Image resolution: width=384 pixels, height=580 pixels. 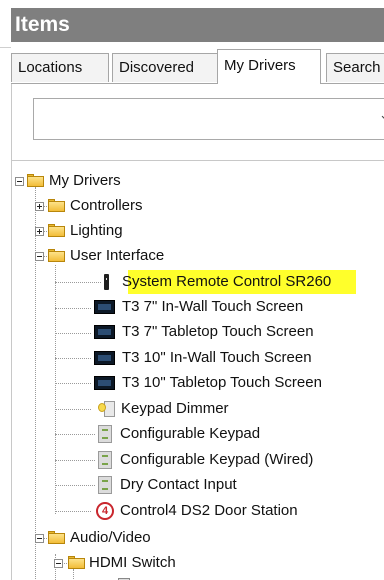 What do you see at coordinates (355, 67) in the screenshot?
I see `tab-search: Search` at bounding box center [355, 67].